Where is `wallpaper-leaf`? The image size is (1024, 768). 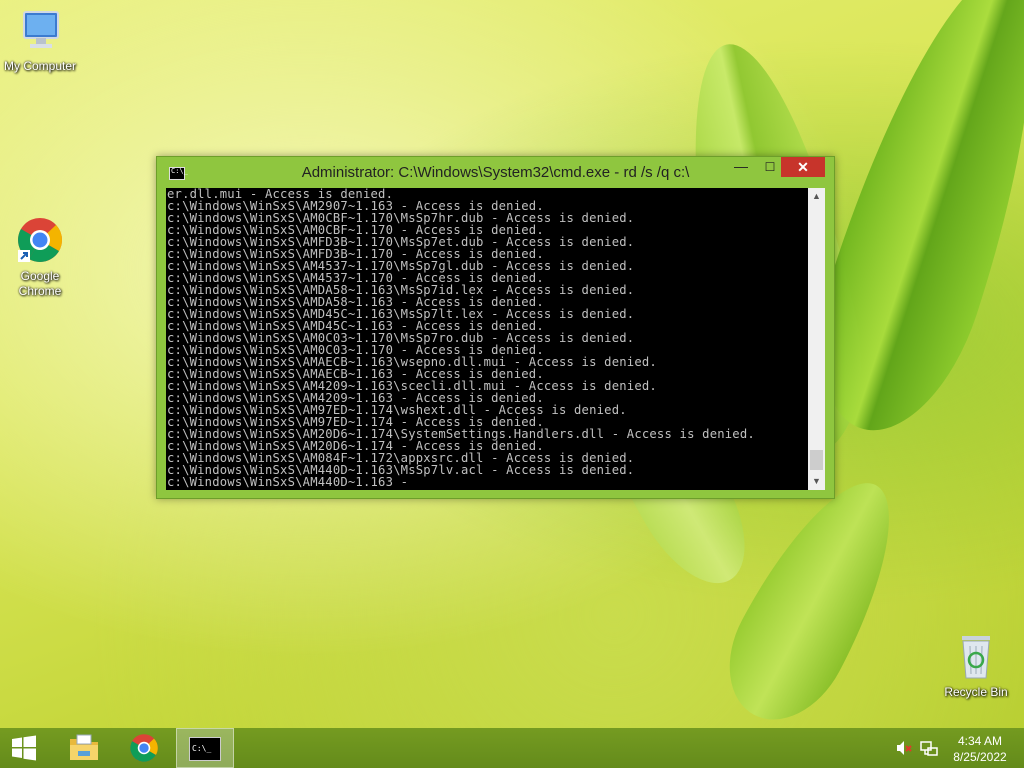
wallpaper-leaf is located at coordinates (815, 600).